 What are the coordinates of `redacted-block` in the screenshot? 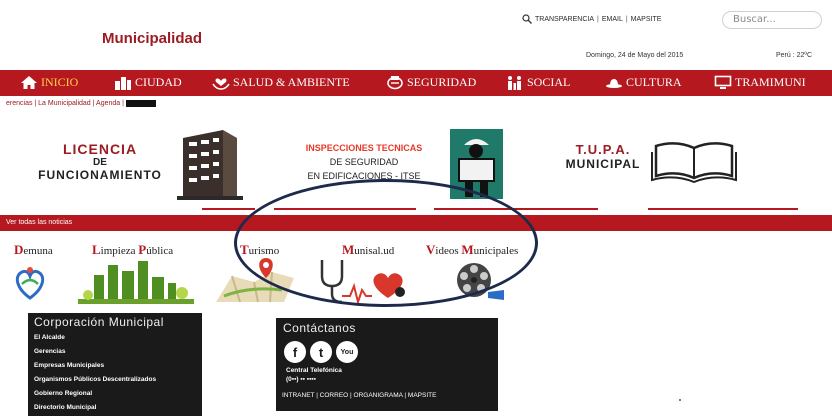 It's located at (140, 103).